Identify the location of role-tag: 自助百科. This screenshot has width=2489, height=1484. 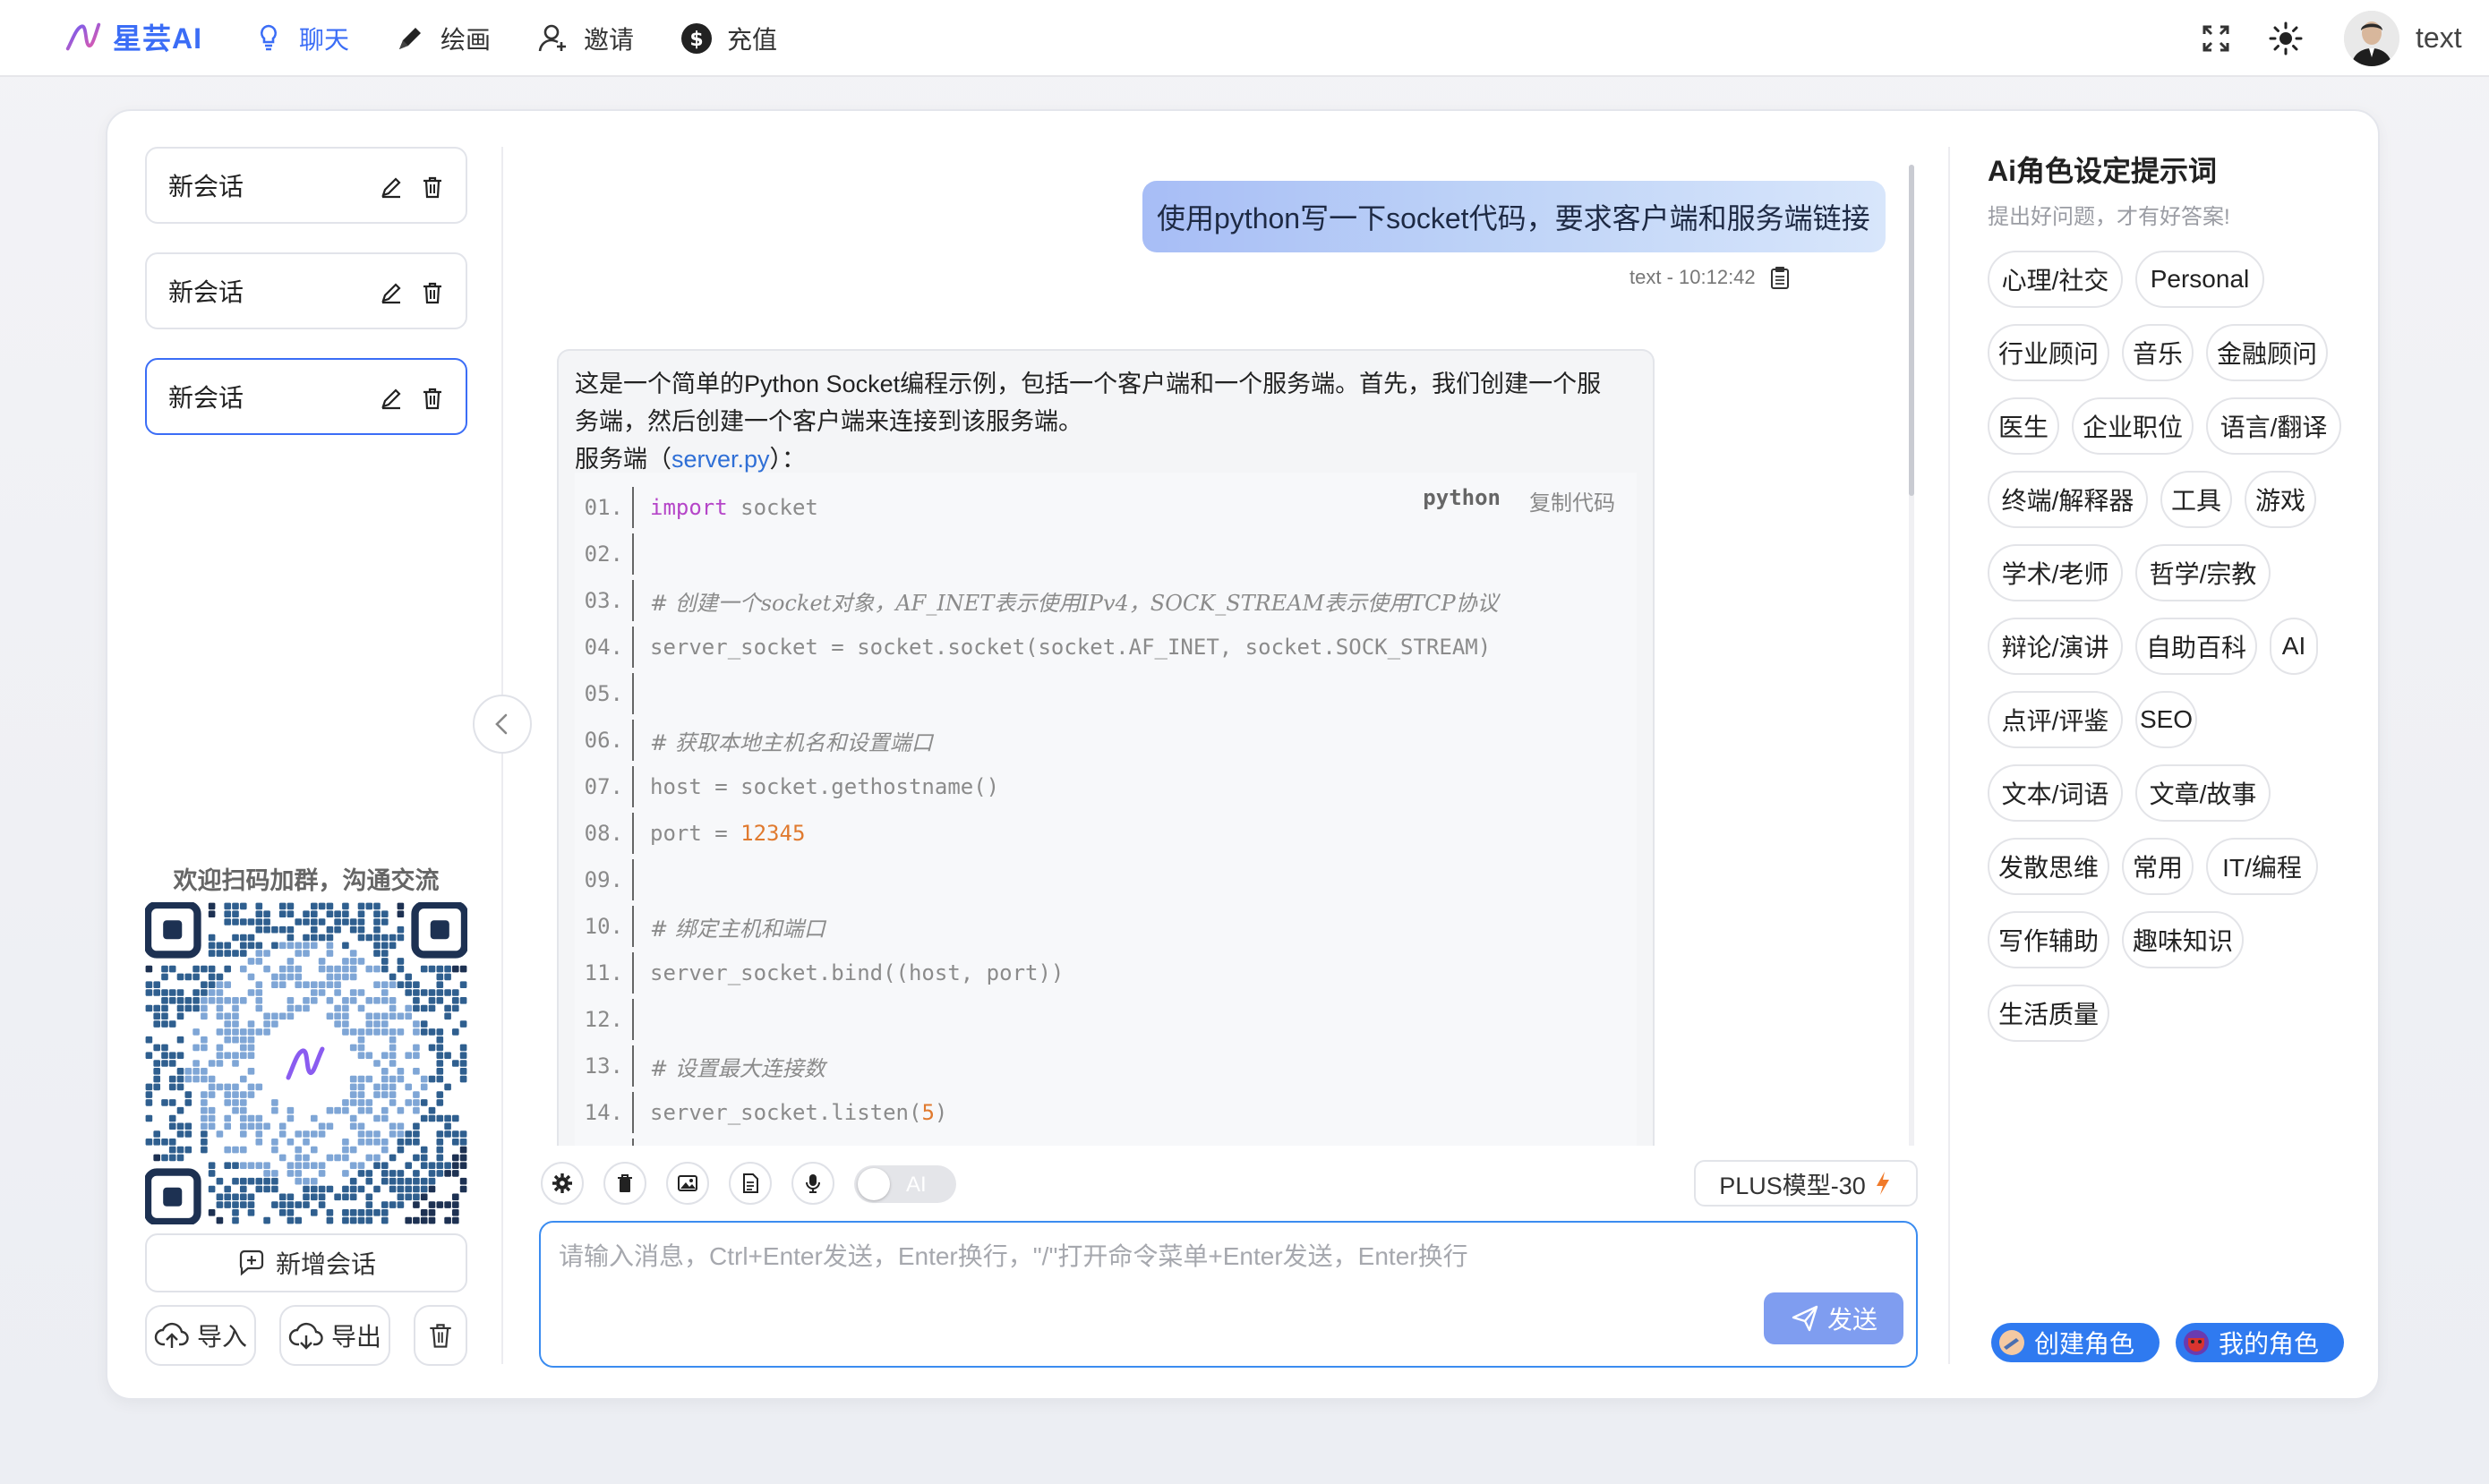
(2196, 646).